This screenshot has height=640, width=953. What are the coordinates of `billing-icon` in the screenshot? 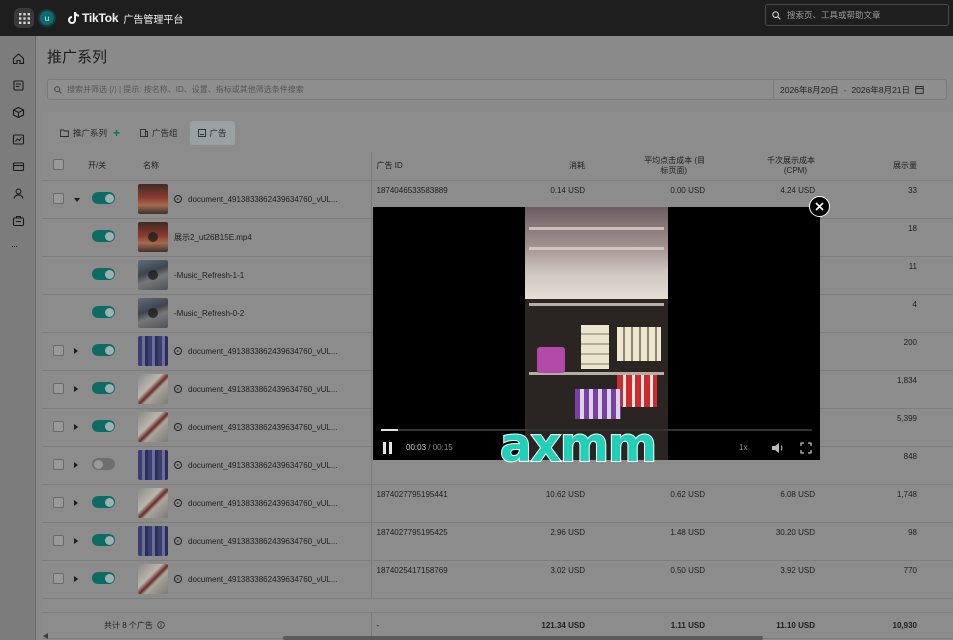 It's located at (18, 166).